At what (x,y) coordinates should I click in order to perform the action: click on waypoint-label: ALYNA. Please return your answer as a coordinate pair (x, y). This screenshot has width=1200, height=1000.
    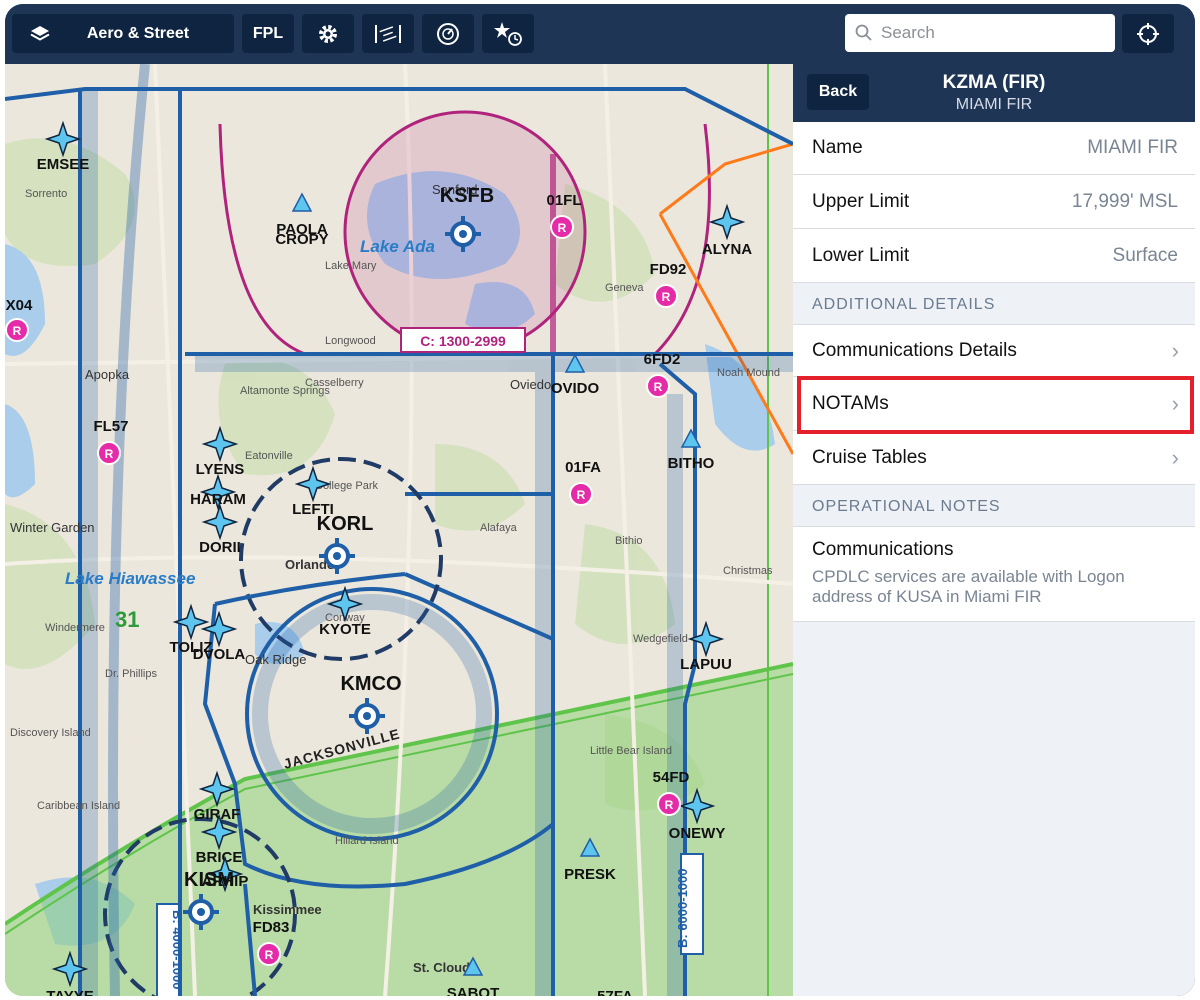
    Looking at the image, I should click on (727, 249).